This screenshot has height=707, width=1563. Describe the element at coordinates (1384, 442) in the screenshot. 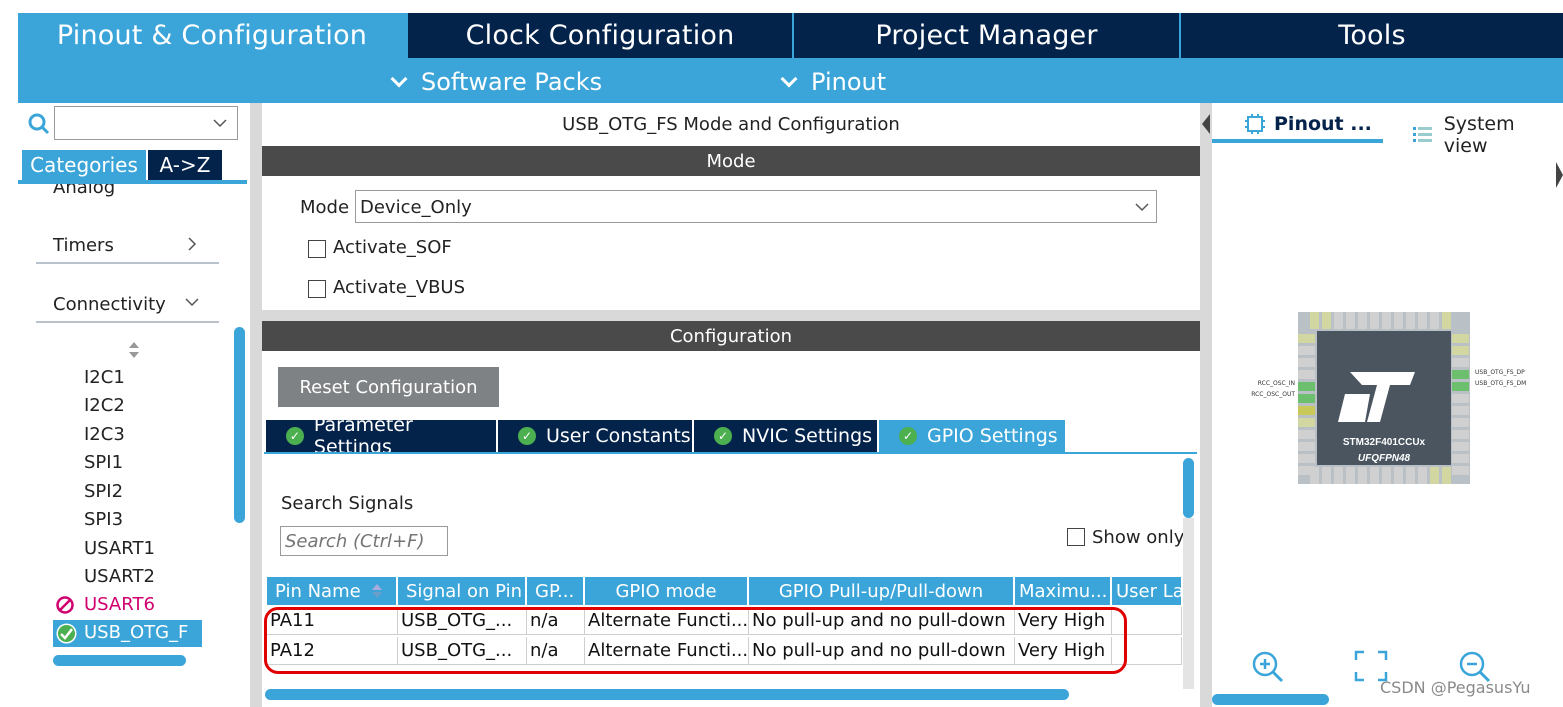

I see `chip-name: STM32F401CCUx` at that location.